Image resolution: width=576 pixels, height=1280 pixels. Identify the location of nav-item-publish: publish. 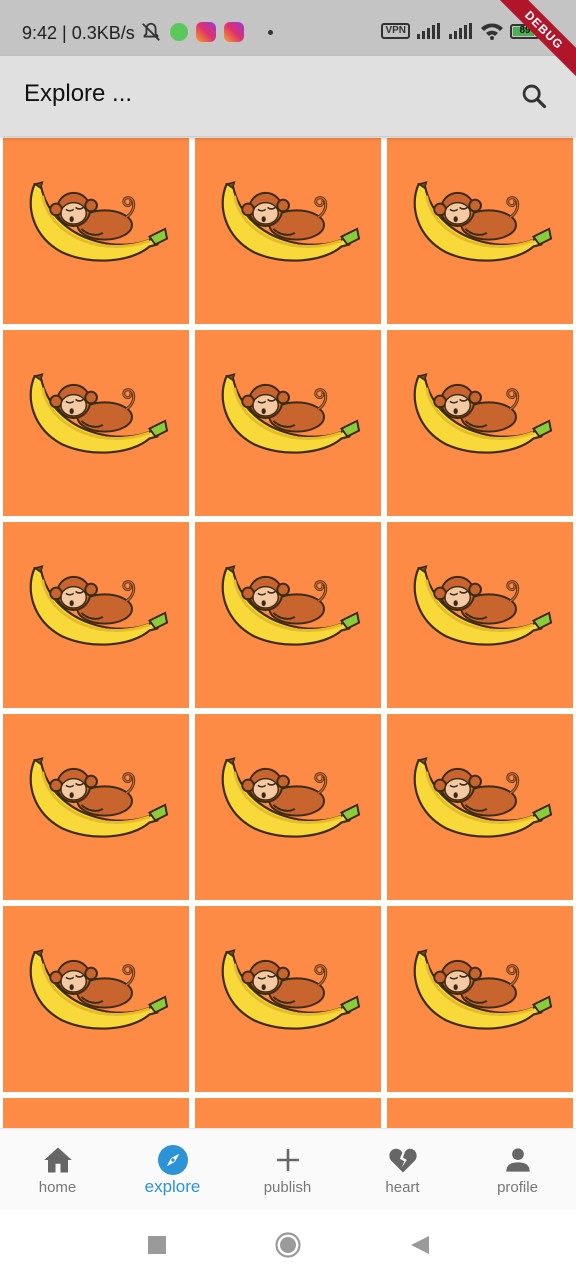
(287, 1170).